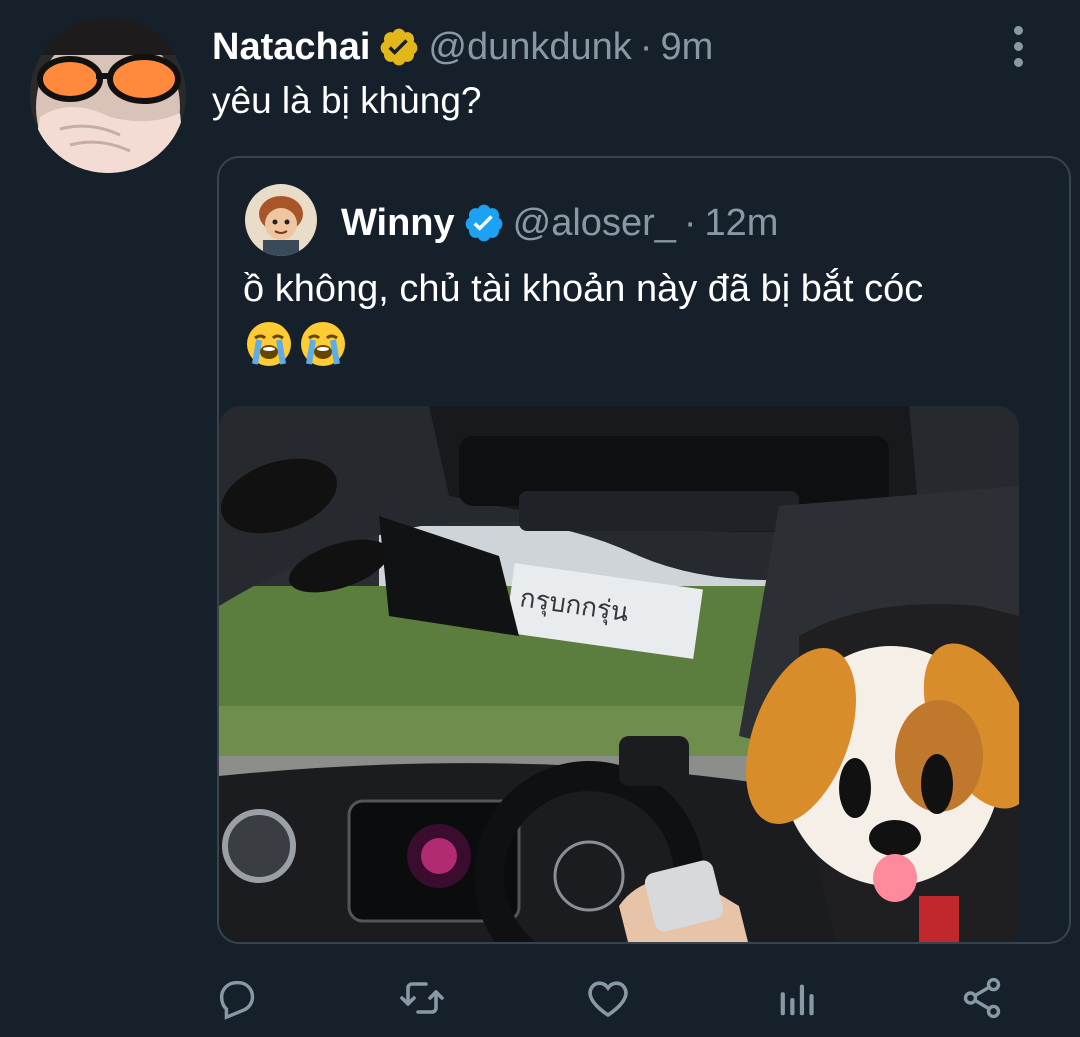  What do you see at coordinates (291, 47) in the screenshot?
I see `author-name: Natachai` at bounding box center [291, 47].